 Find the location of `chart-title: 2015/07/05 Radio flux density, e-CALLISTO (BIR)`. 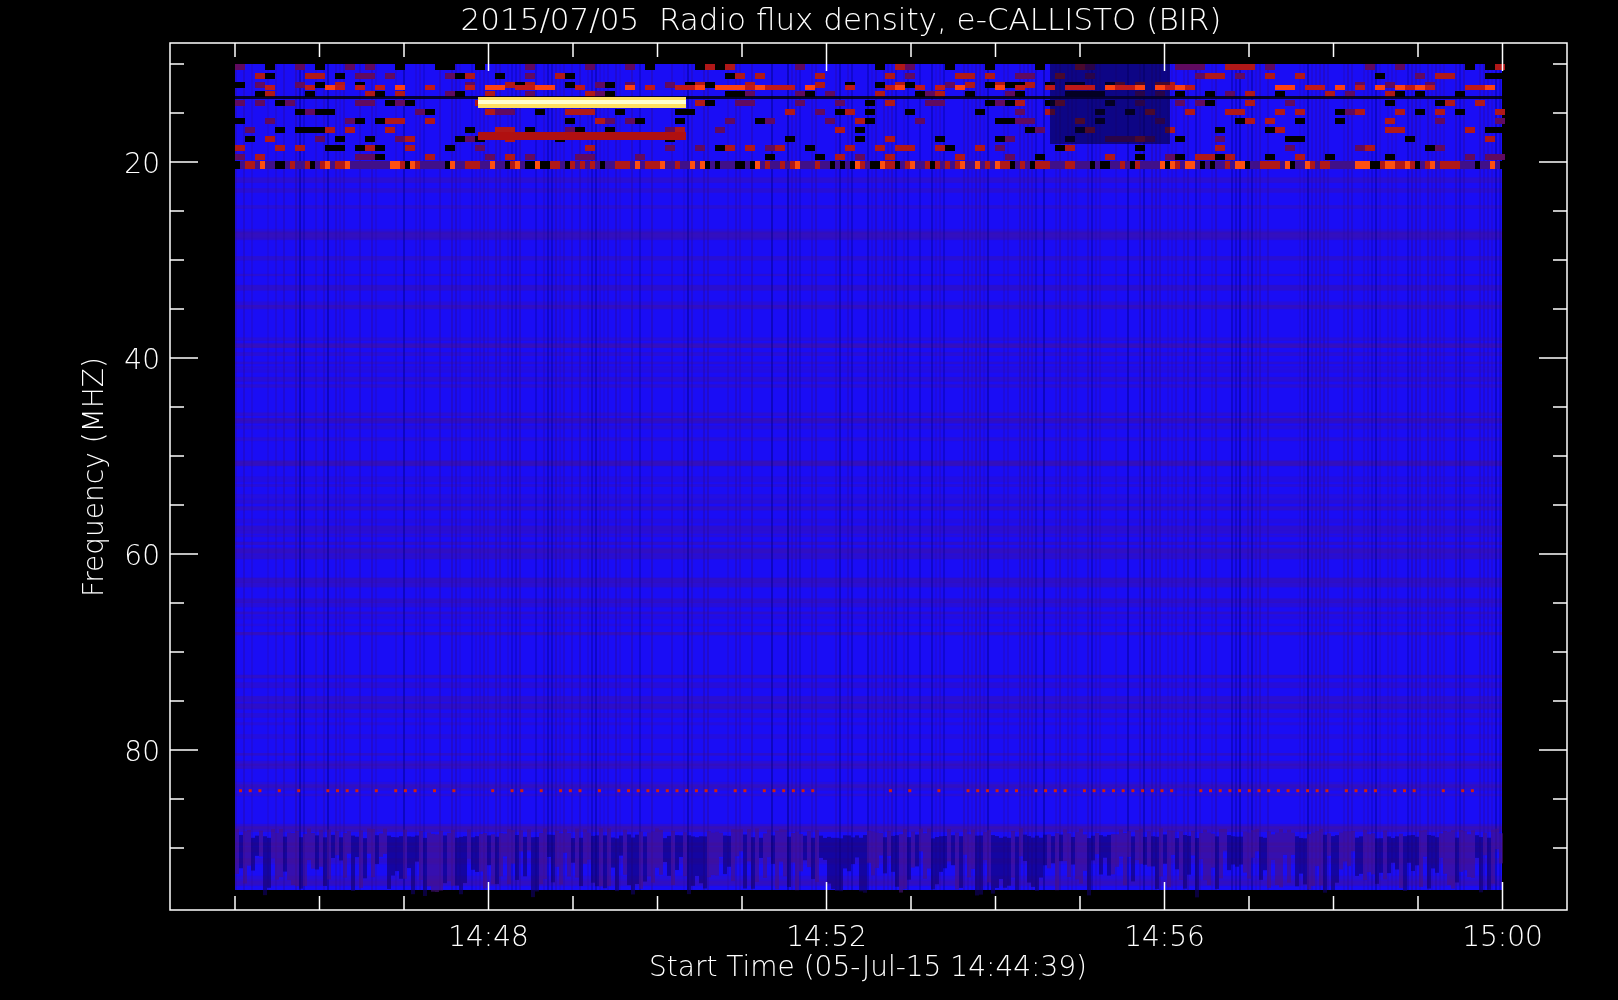

chart-title: 2015/07/05 Radio flux density, e-CALLISTO (BIR) is located at coordinates (841, 19).